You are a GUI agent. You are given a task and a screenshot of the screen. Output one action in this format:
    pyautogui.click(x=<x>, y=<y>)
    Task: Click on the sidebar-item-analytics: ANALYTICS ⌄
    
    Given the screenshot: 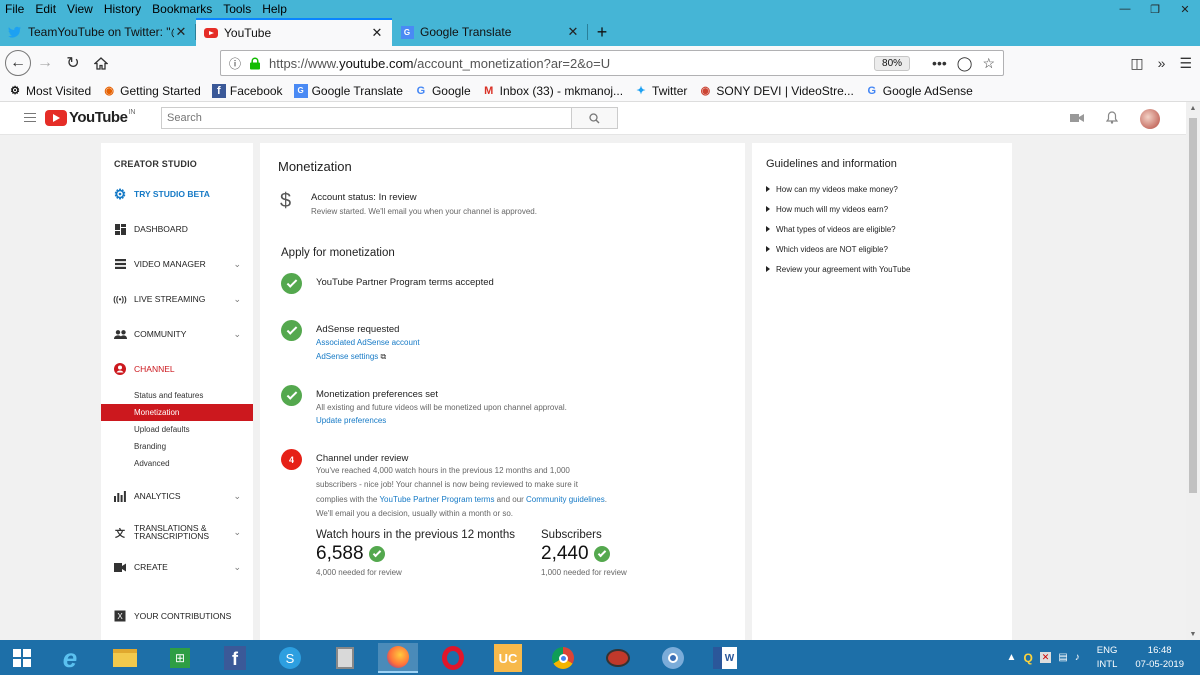 What is the action you would take?
    pyautogui.click(x=177, y=496)
    